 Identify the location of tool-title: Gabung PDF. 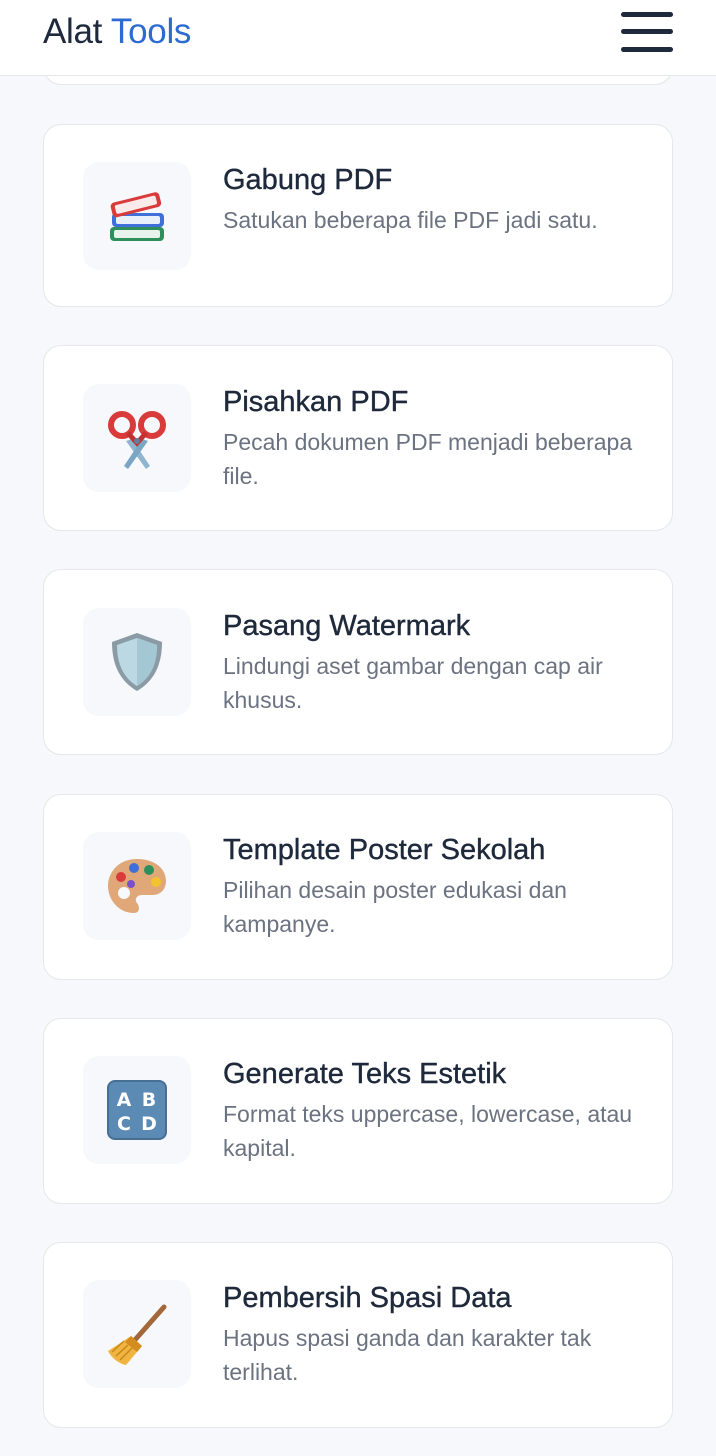
(308, 180).